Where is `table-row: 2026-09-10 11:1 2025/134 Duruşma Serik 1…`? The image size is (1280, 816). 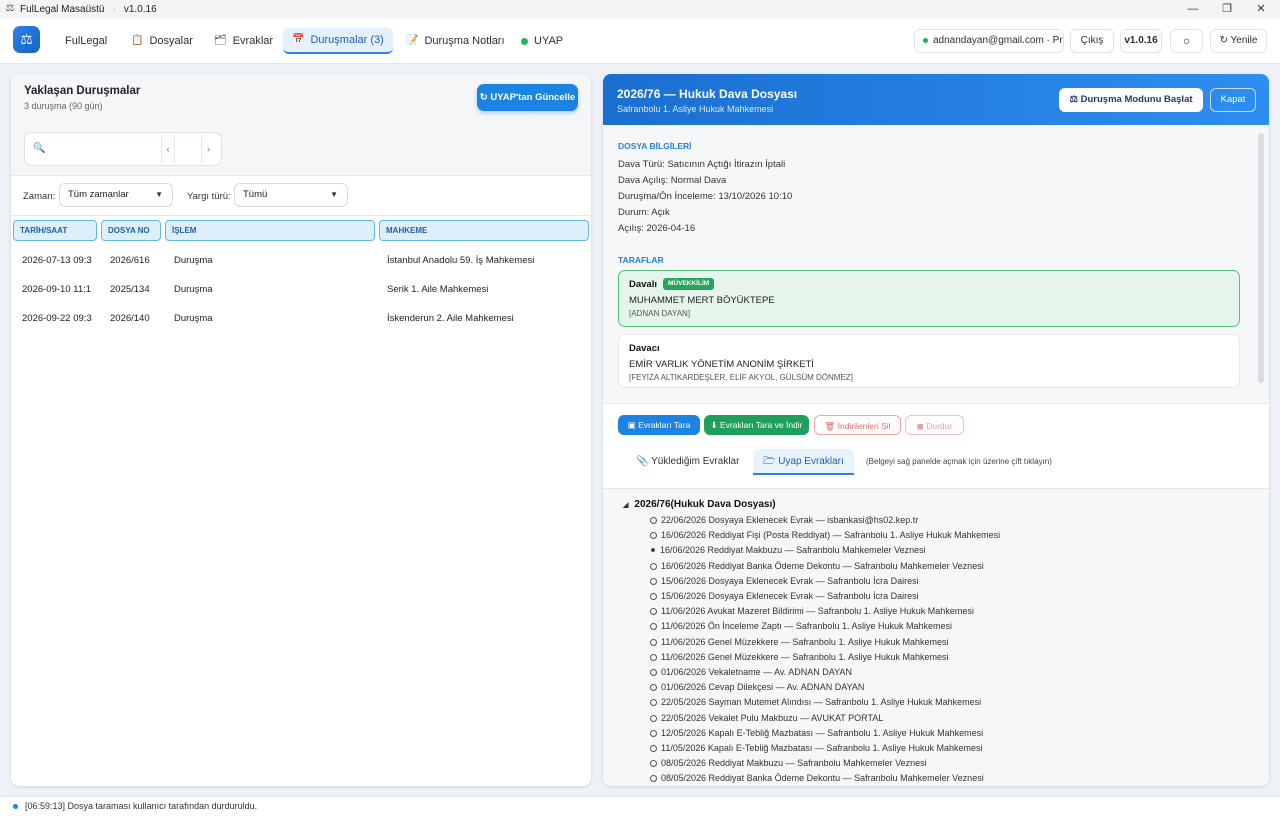 table-row: 2026-09-10 11:1 2025/134 Duruşma Serik 1… is located at coordinates (301, 289).